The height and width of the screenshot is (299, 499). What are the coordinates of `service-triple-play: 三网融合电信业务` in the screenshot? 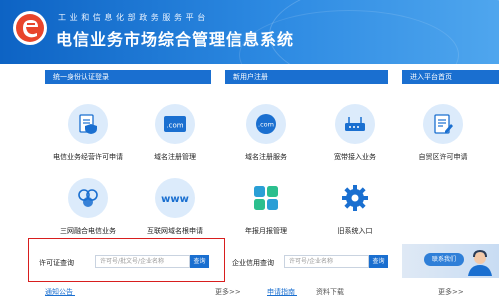 It's located at (88, 207).